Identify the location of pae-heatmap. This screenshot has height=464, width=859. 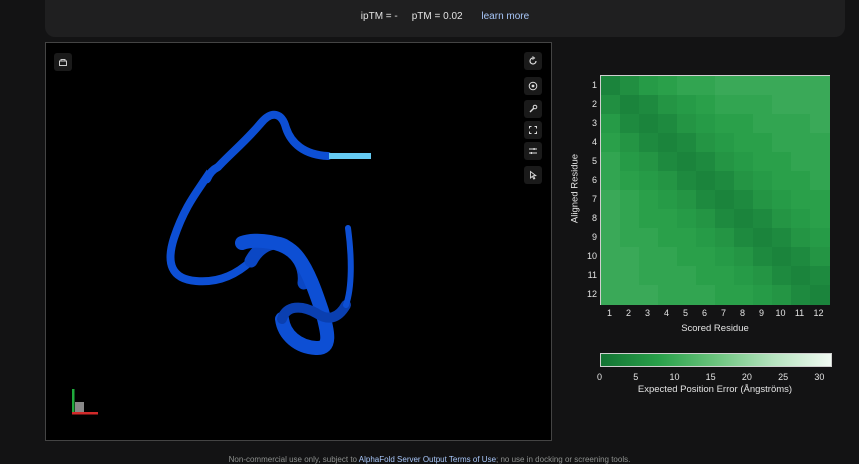
(715, 190).